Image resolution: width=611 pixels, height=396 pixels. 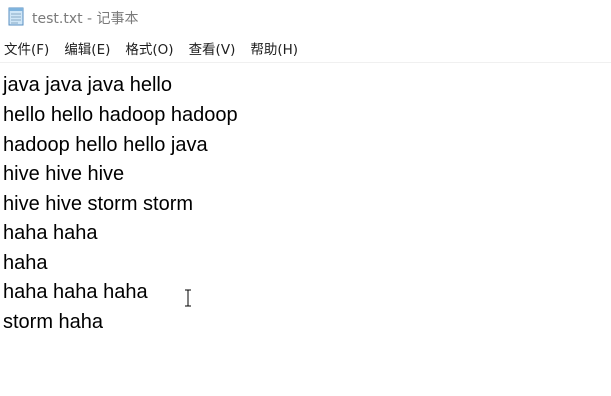 I want to click on editor-line: hello hello hadoop hadoop, so click(x=120, y=115).